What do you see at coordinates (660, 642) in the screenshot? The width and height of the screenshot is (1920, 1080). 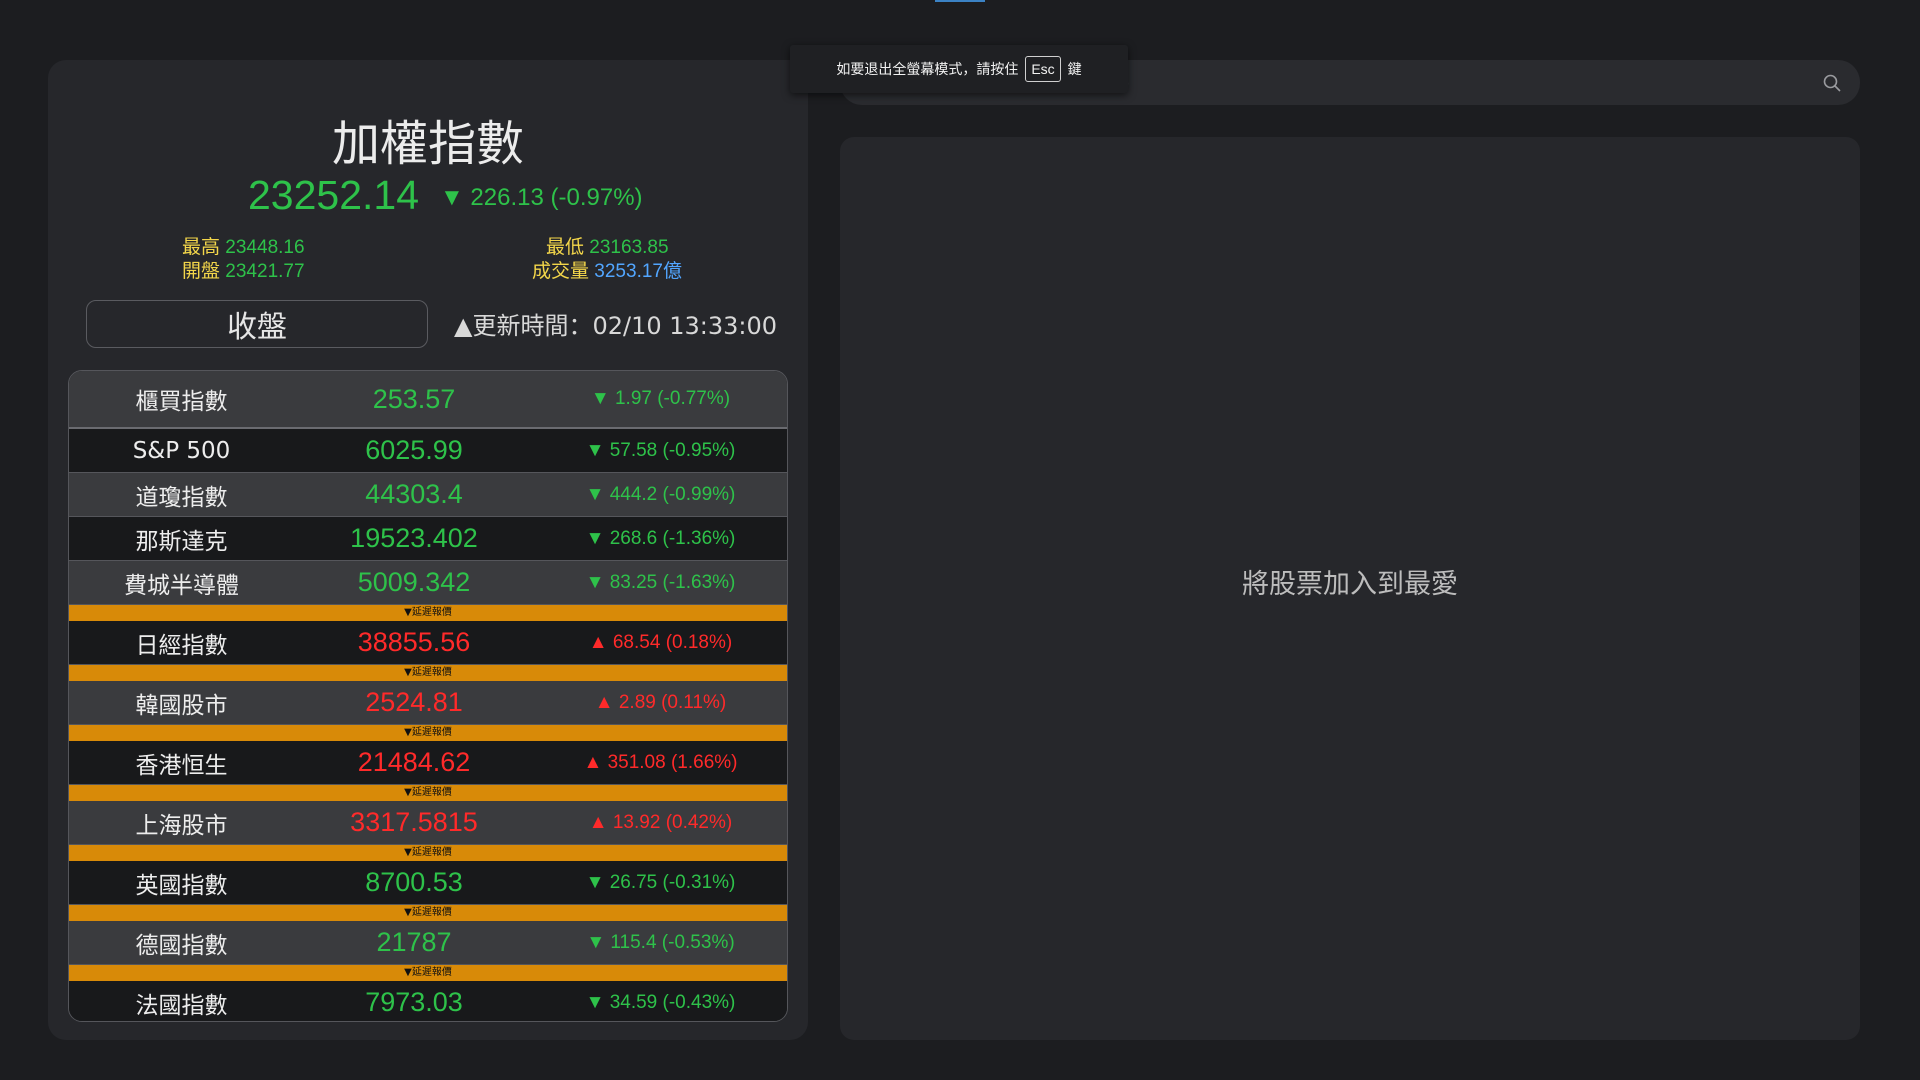 I see `quote-change: ▲ 68.54 (0.18%)` at bounding box center [660, 642].